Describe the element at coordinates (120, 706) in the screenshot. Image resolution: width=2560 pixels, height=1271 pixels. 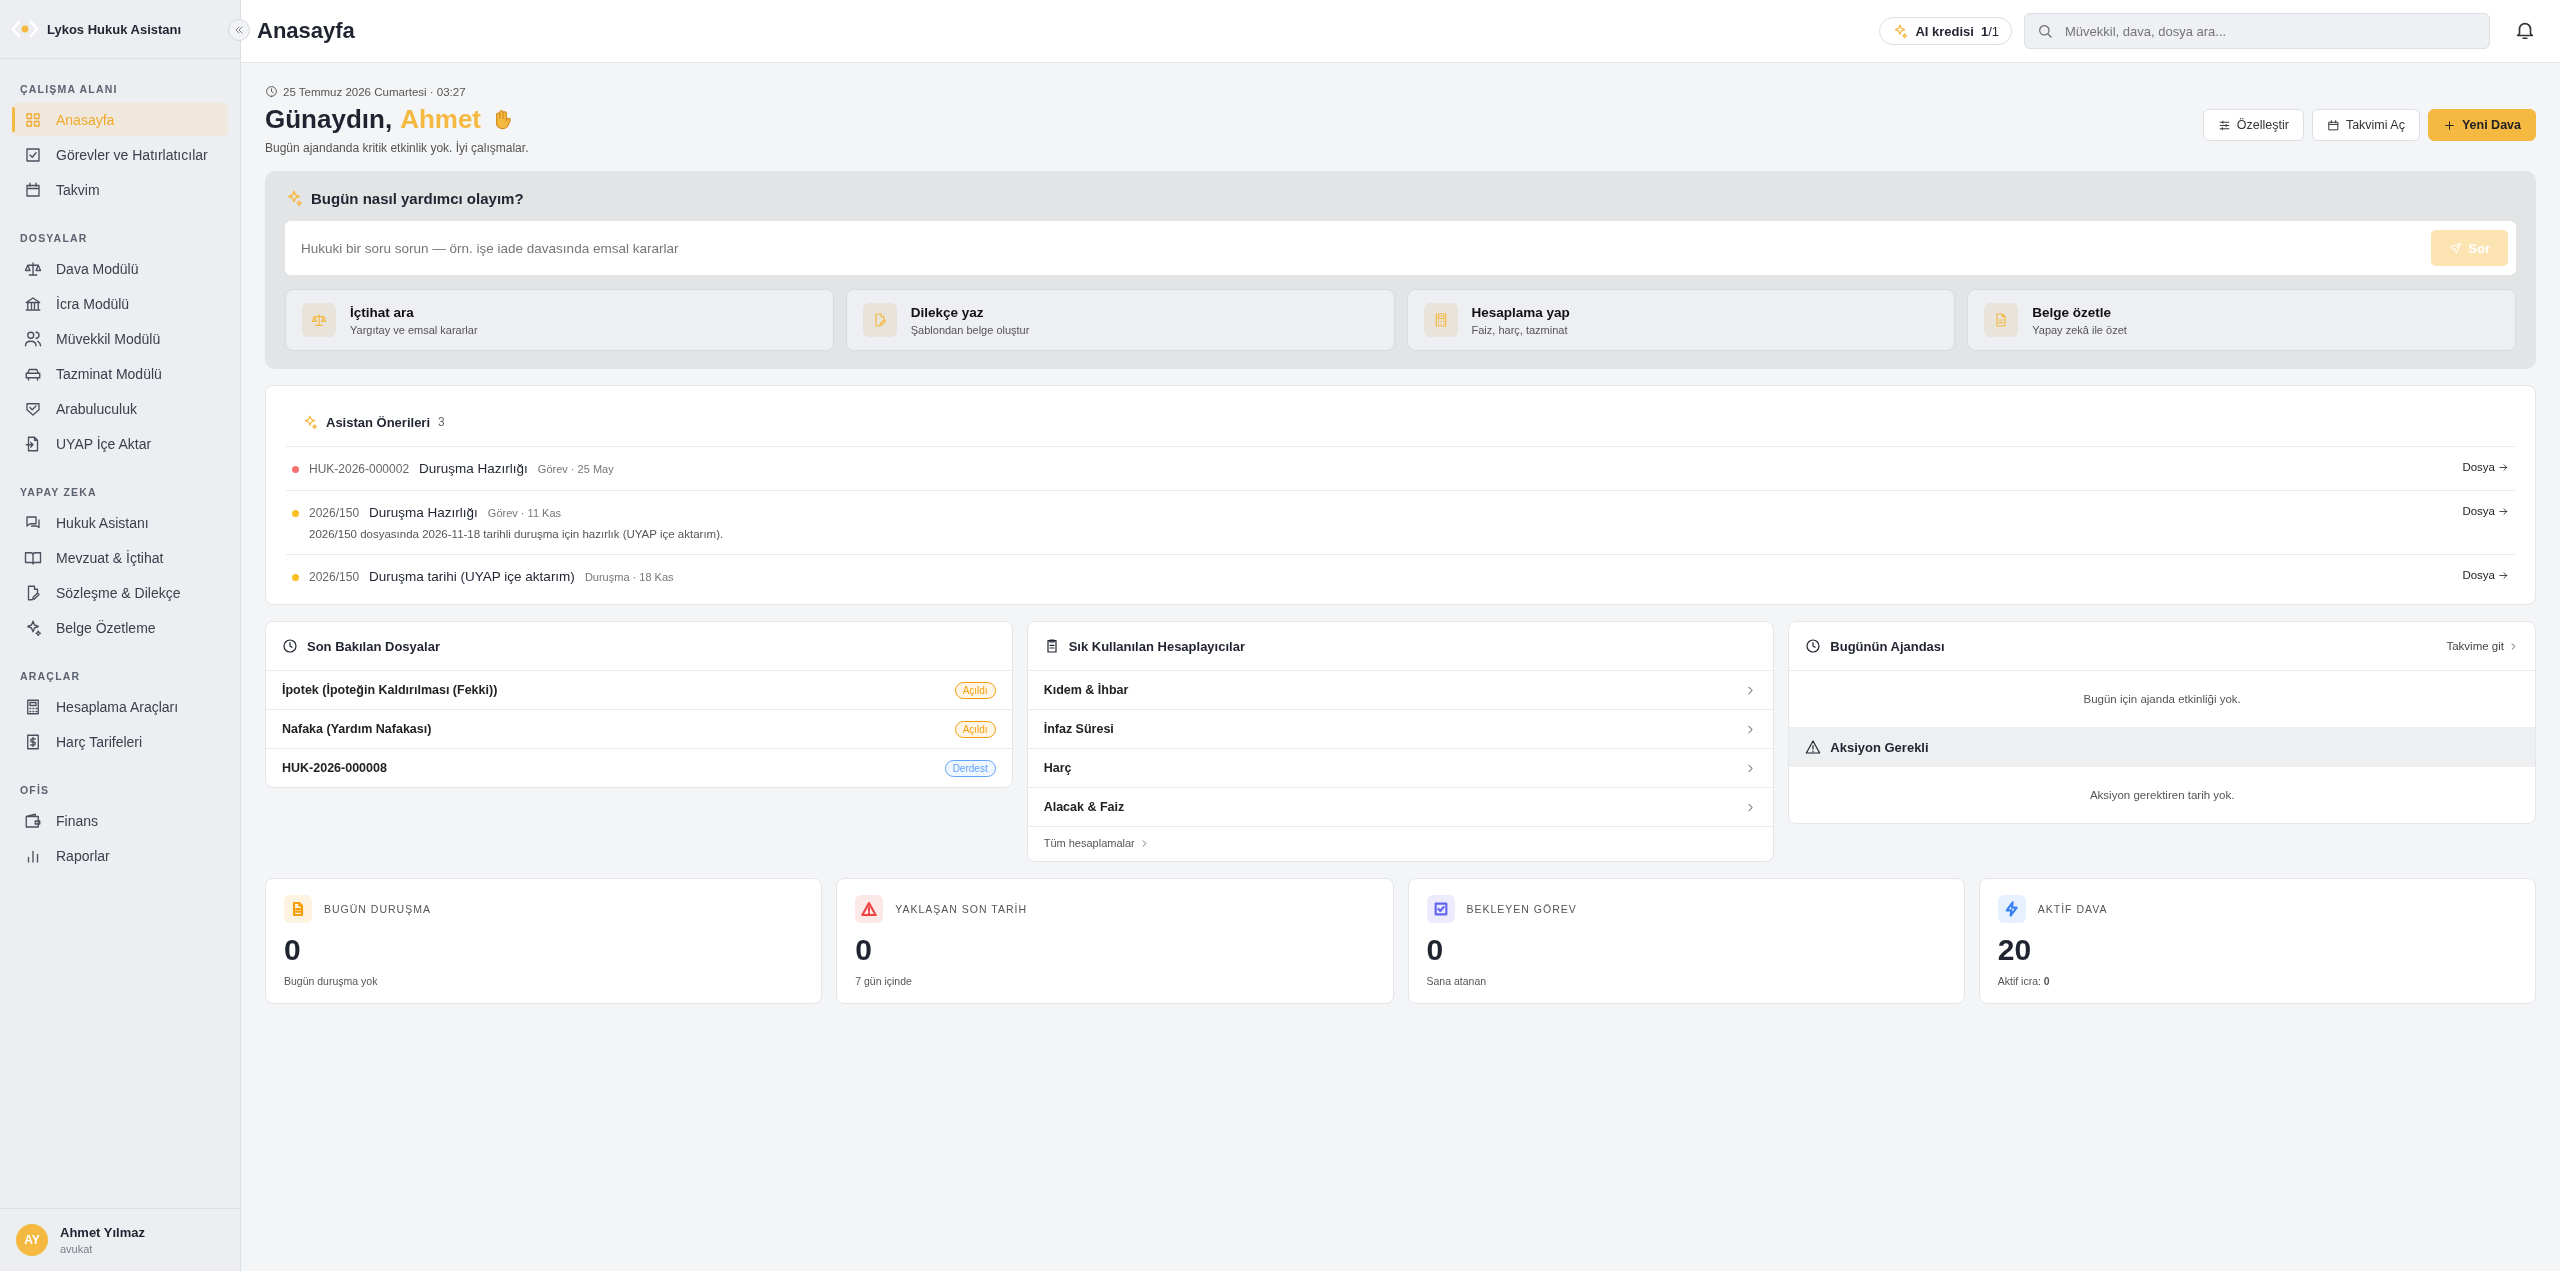
I see `nav-item: Hesaplama Araçları` at that location.